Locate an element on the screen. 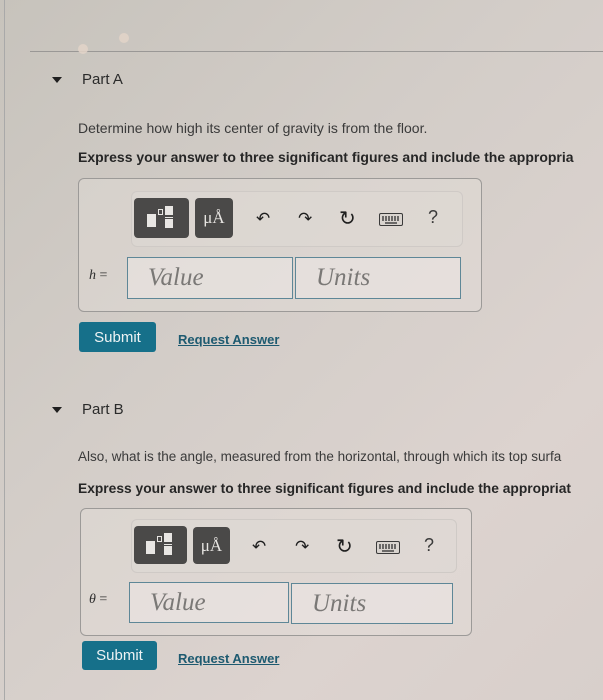 The height and width of the screenshot is (700, 603). part-a-units-input is located at coordinates (378, 278).